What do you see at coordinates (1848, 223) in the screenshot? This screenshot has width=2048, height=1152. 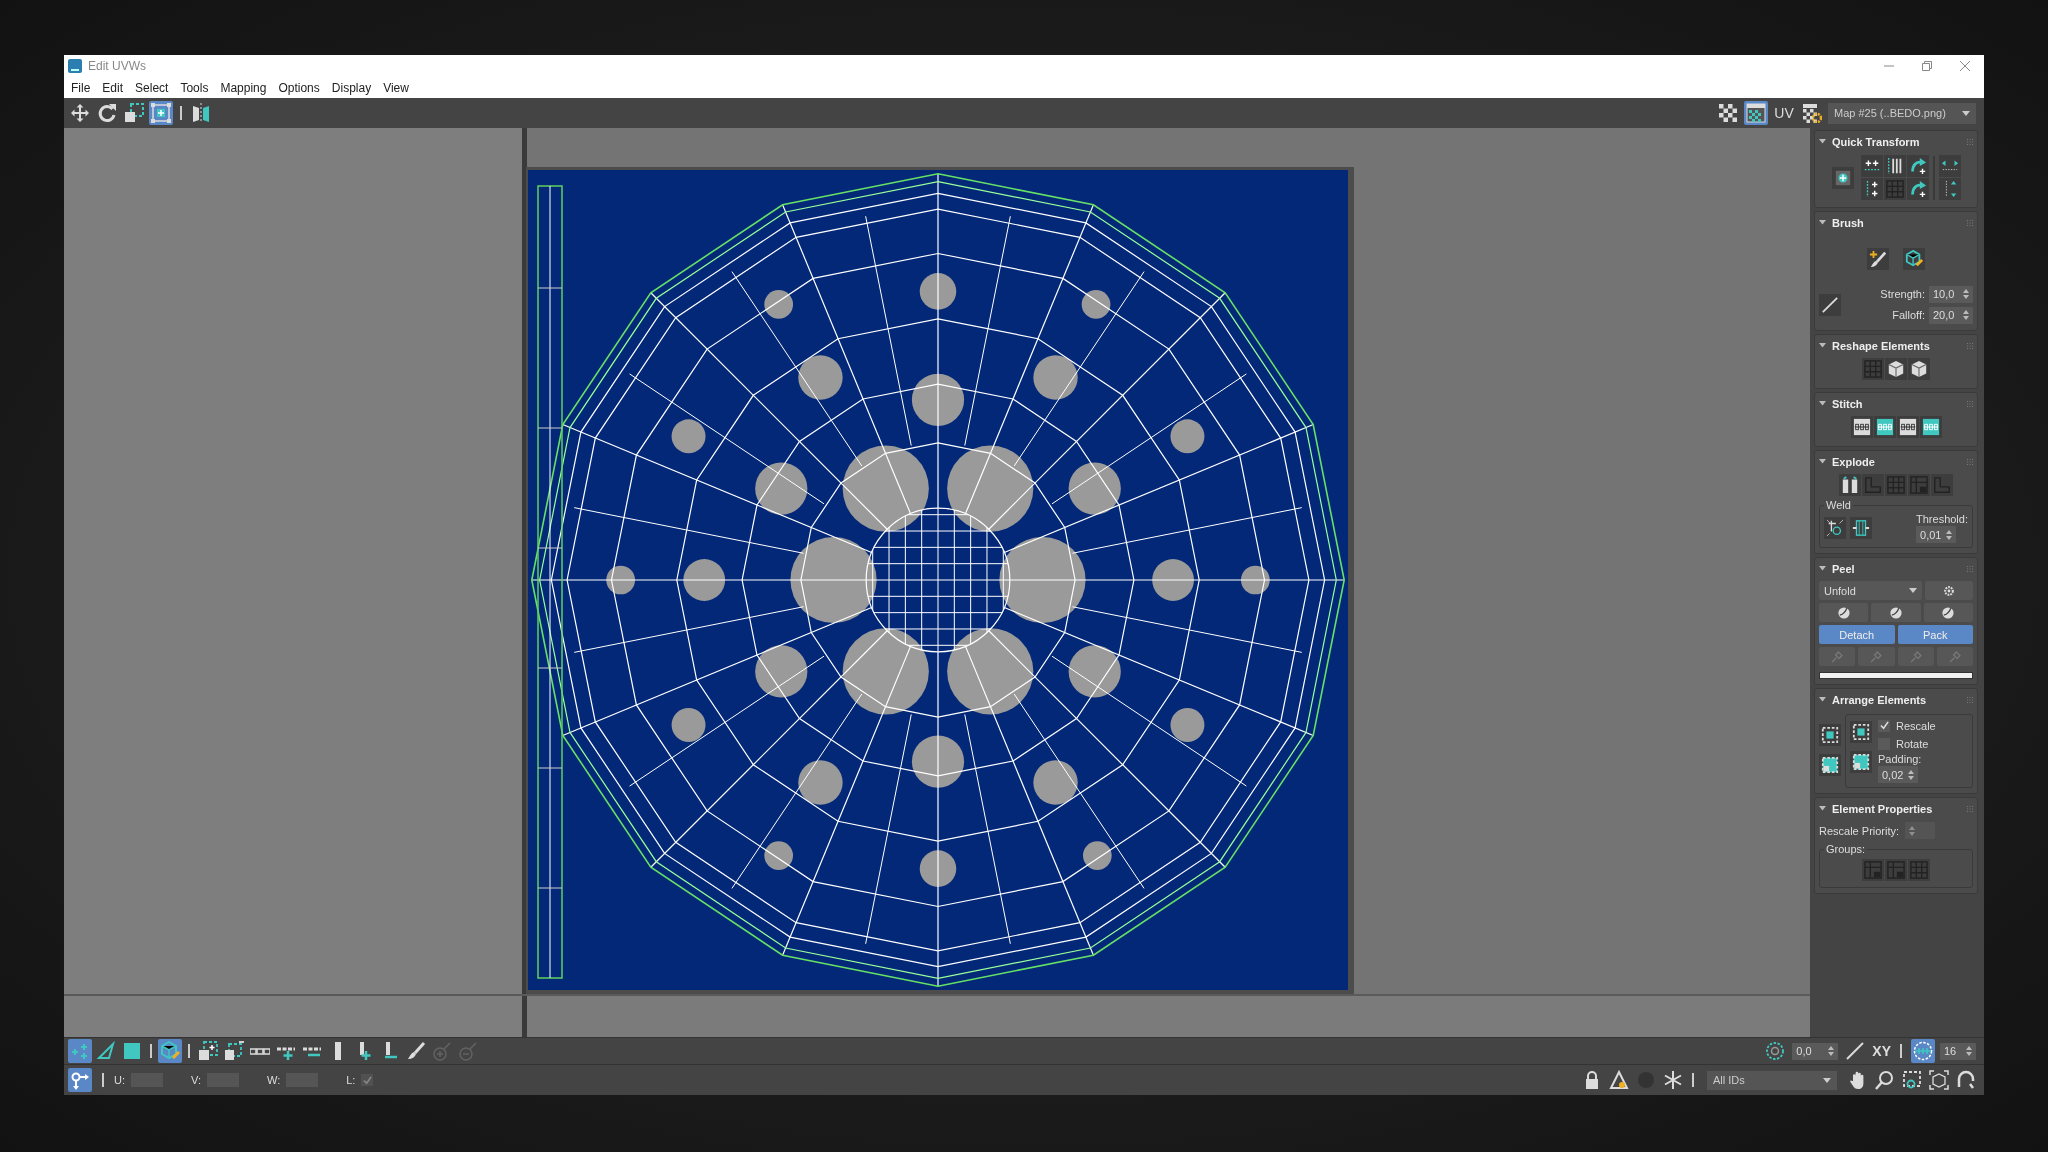 I see `section-title: Brush` at bounding box center [1848, 223].